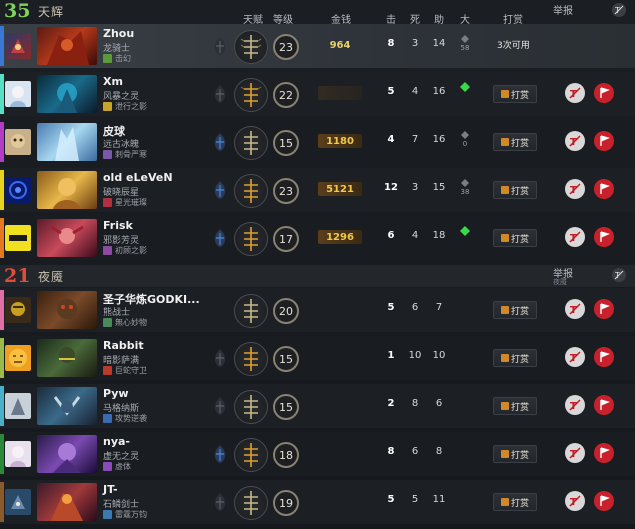 The image size is (635, 529). Describe the element at coordinates (465, 238) in the screenshot. I see `ultimate-status` at that location.